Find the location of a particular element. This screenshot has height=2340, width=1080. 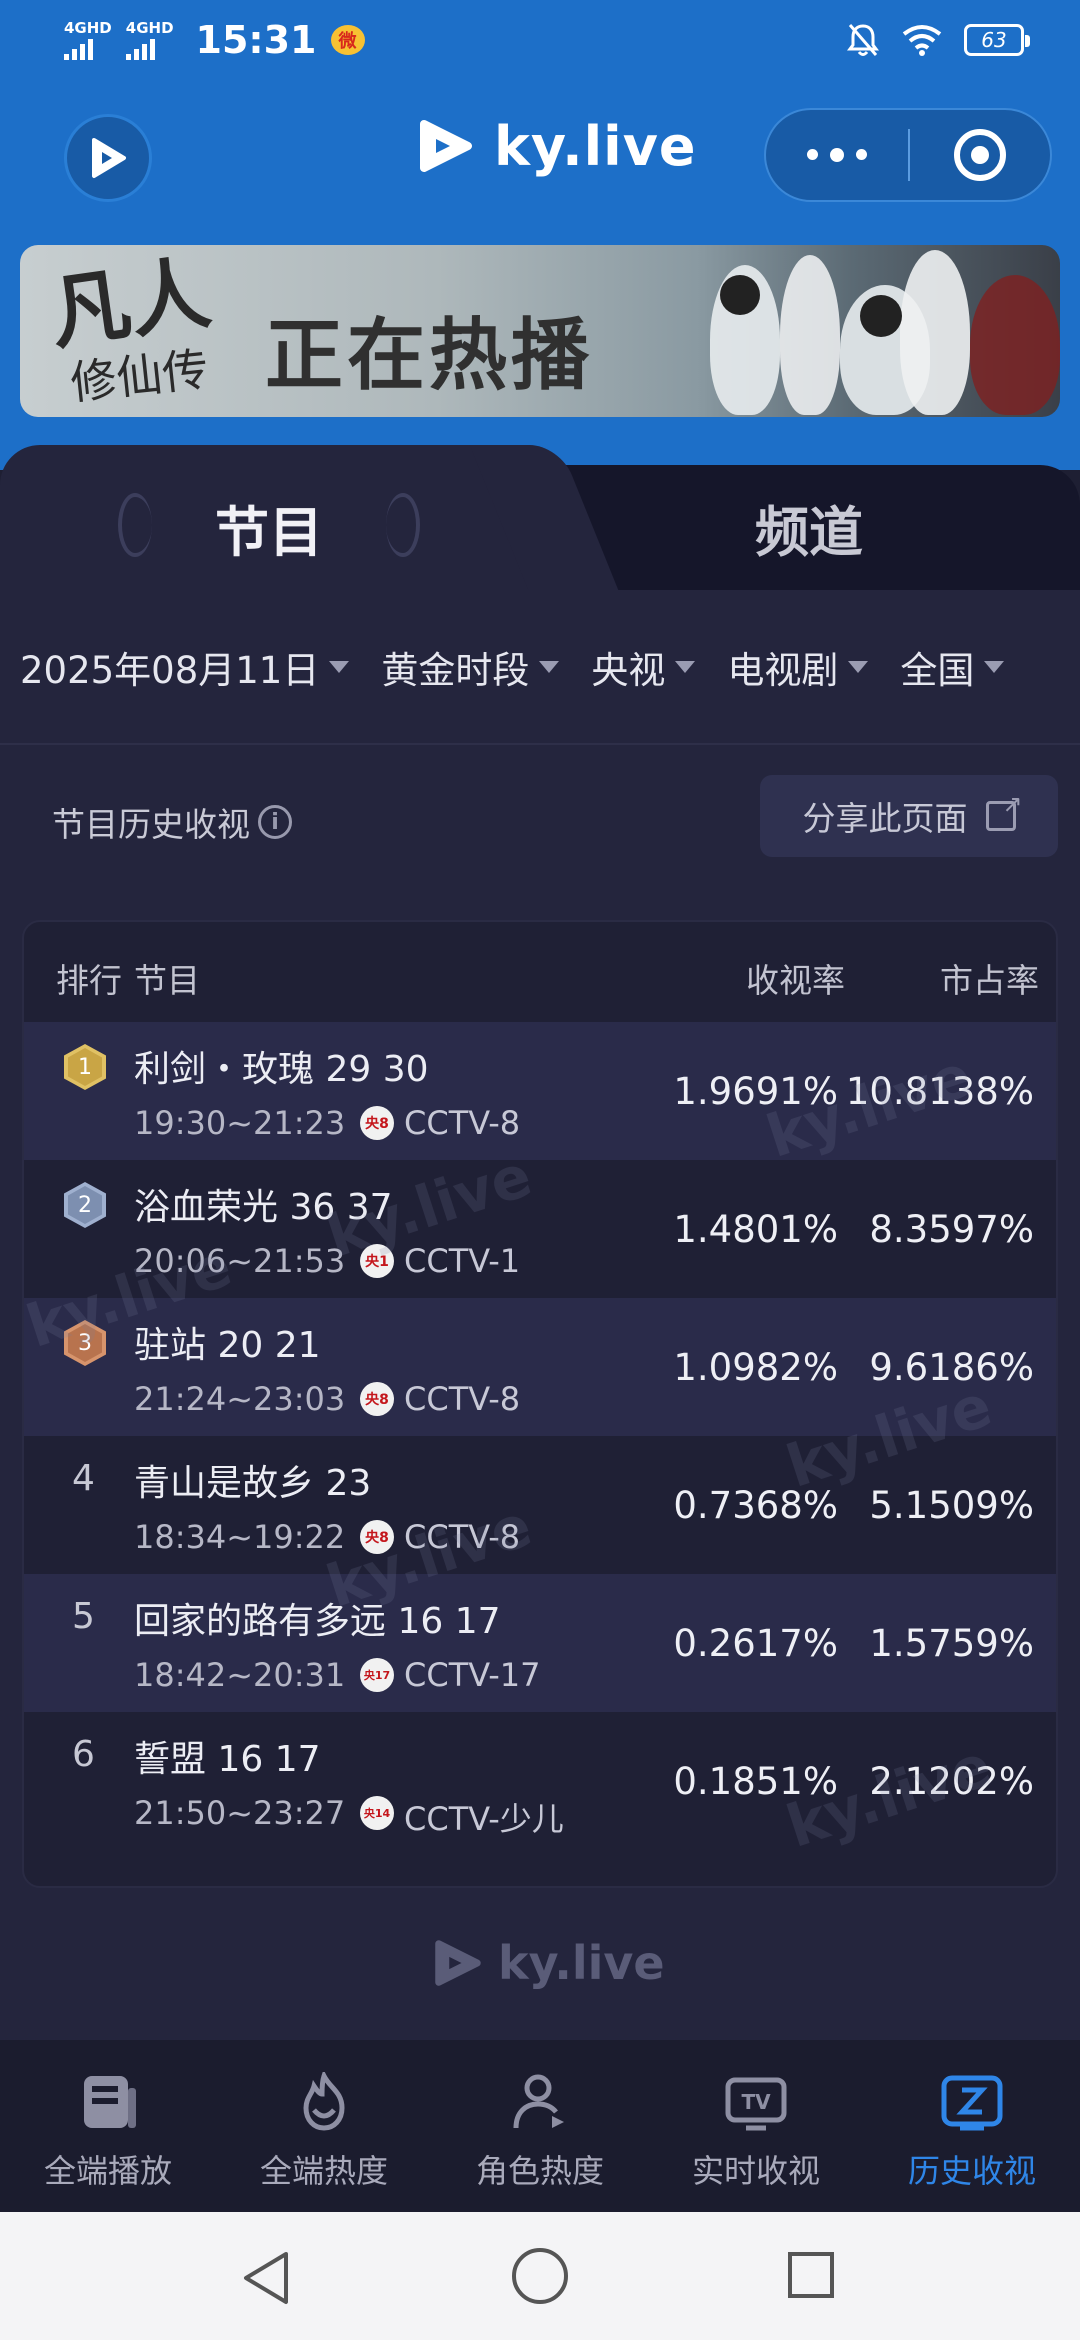

rating-value: 1.9691% is located at coordinates (755, 1091).